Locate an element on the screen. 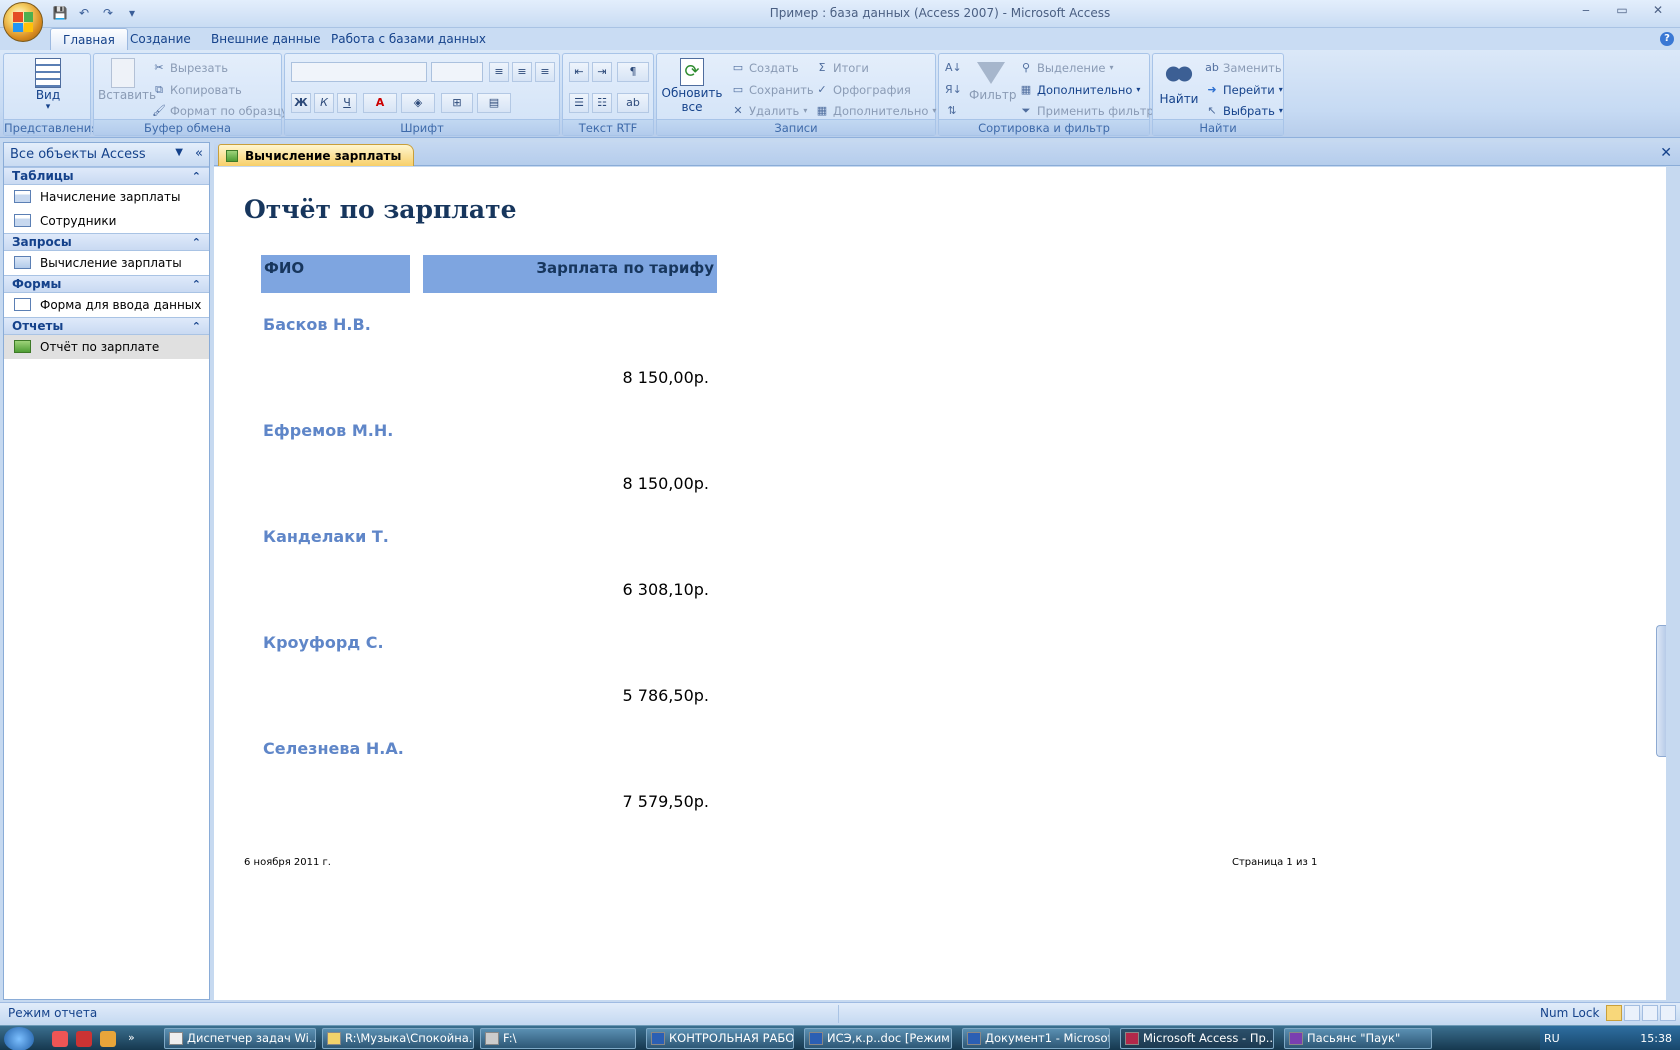 The height and width of the screenshot is (1050, 1680). gridlines-icon: ⊞ is located at coordinates (457, 103).